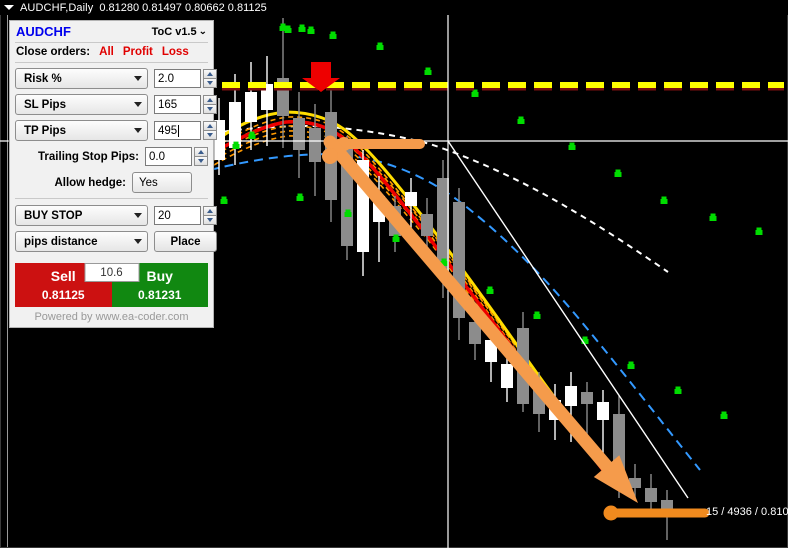 This screenshot has height=548, width=788. What do you see at coordinates (111, 31) in the screenshot?
I see `panel-header: AUDCHF ToC v1.5 ⌄` at bounding box center [111, 31].